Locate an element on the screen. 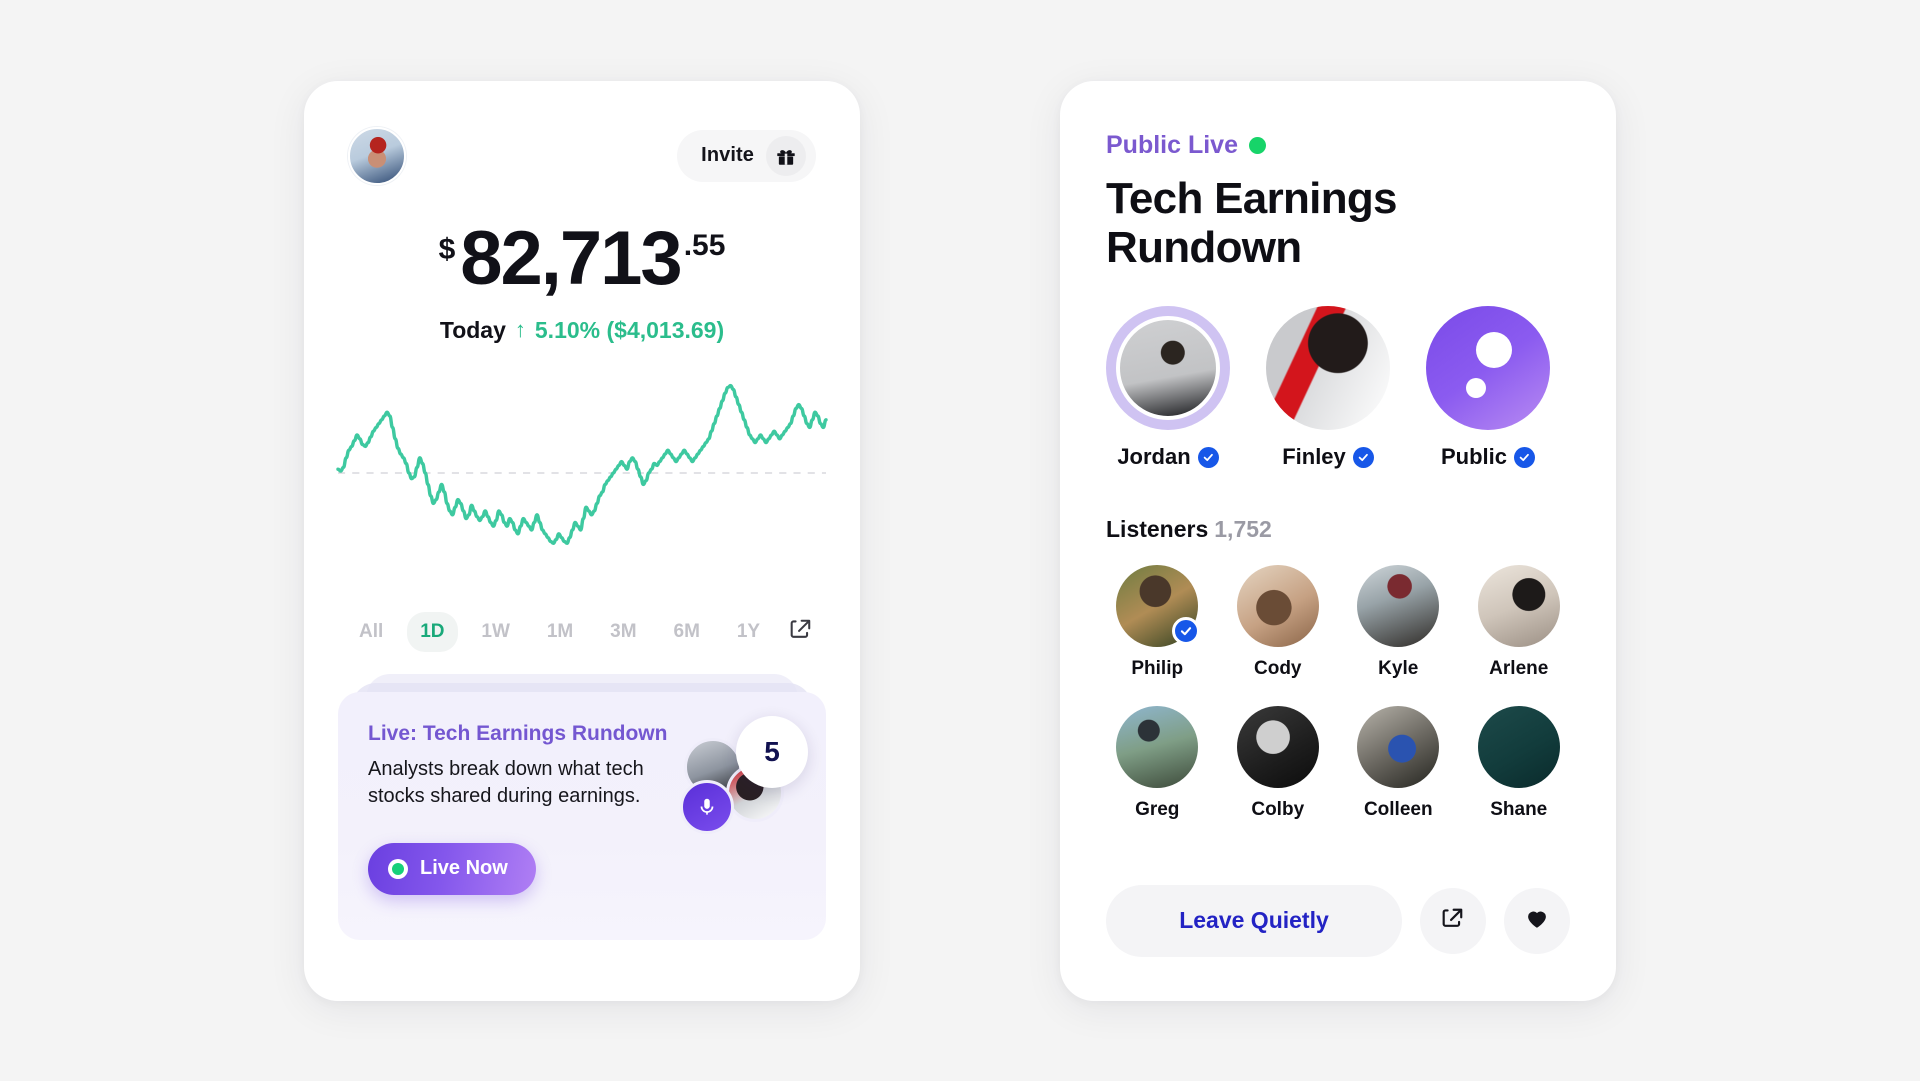 The height and width of the screenshot is (1081, 1920). leave-quietly-button: Leave Quietly is located at coordinates (1254, 920).